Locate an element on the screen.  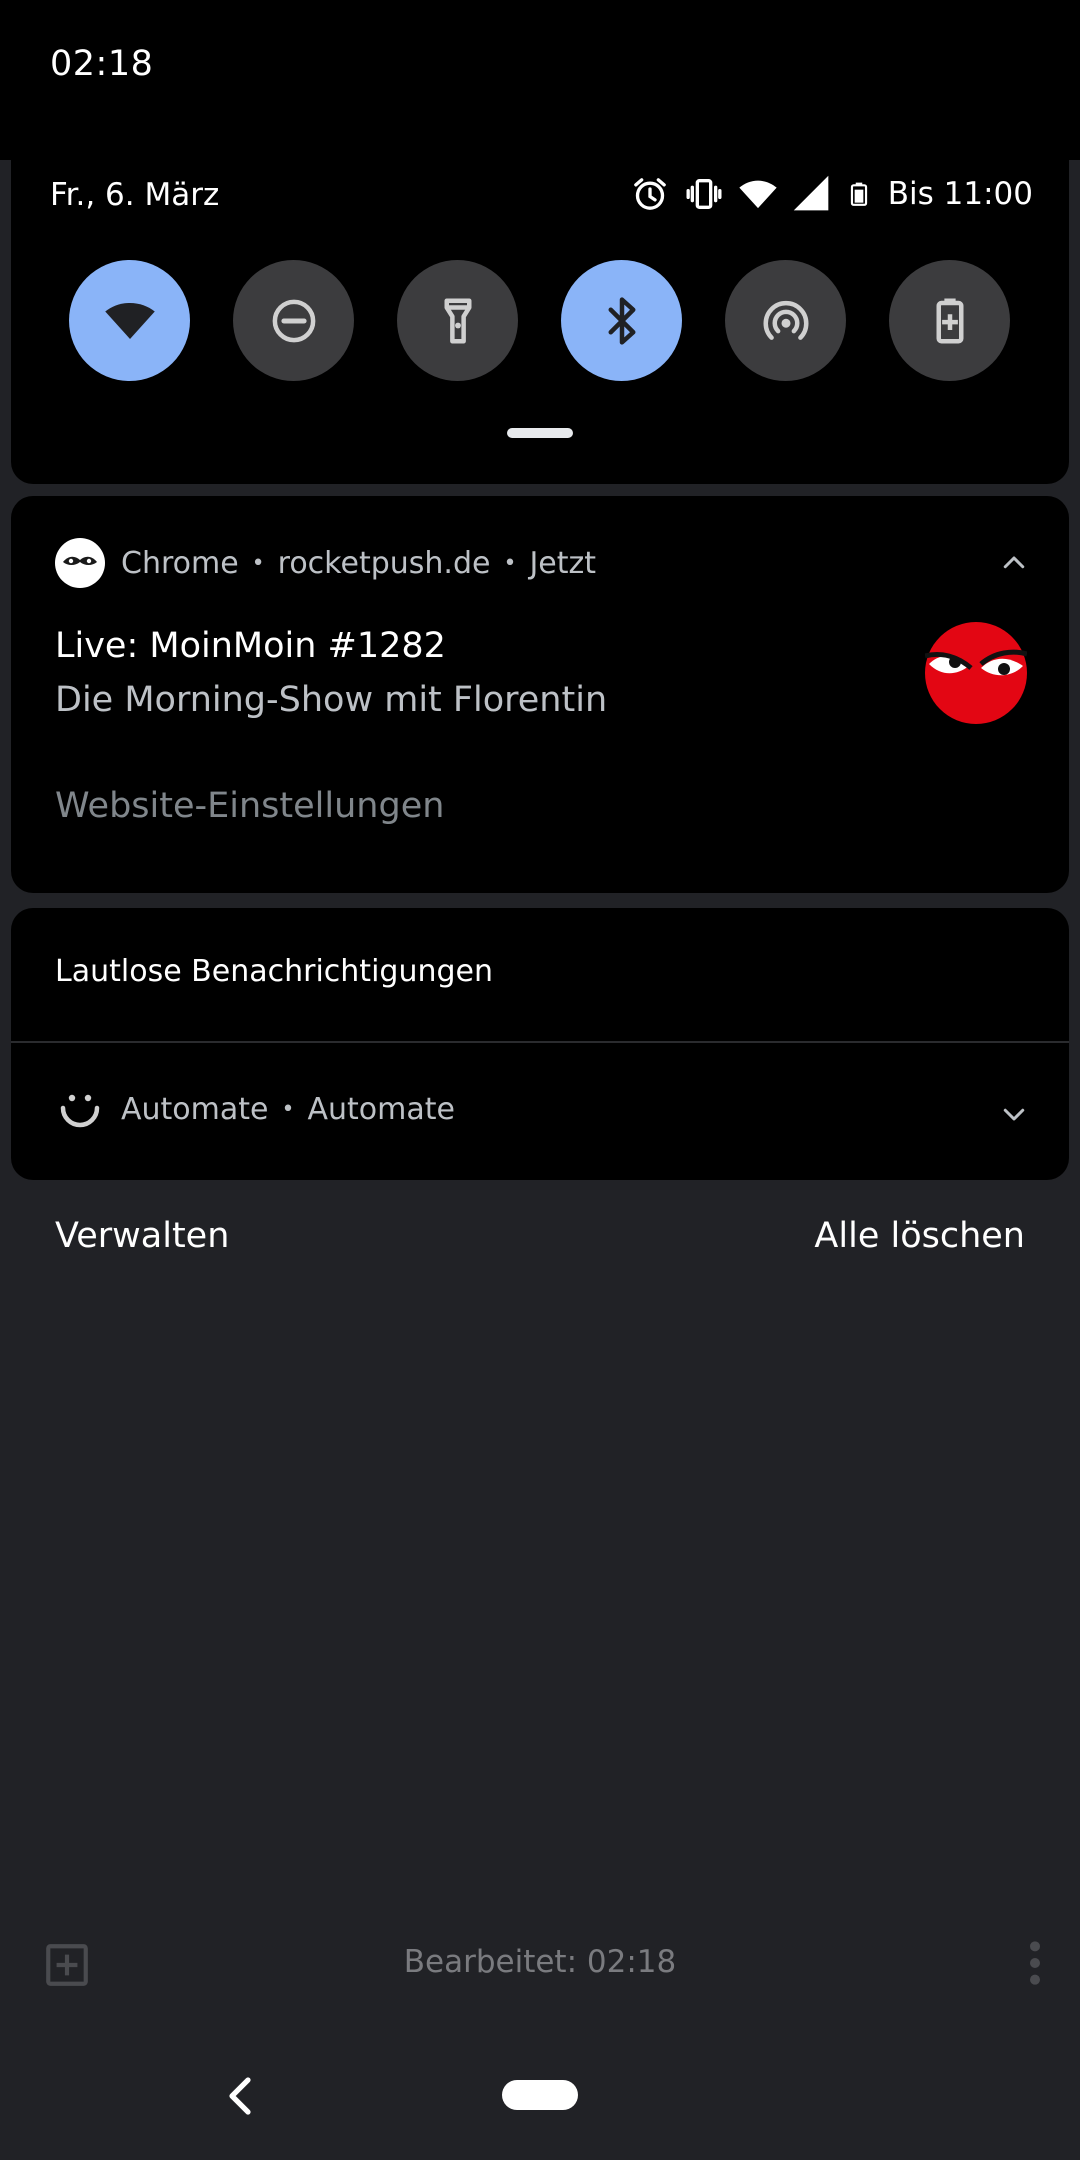
chevron-down-icon is located at coordinates (1014, 1114).